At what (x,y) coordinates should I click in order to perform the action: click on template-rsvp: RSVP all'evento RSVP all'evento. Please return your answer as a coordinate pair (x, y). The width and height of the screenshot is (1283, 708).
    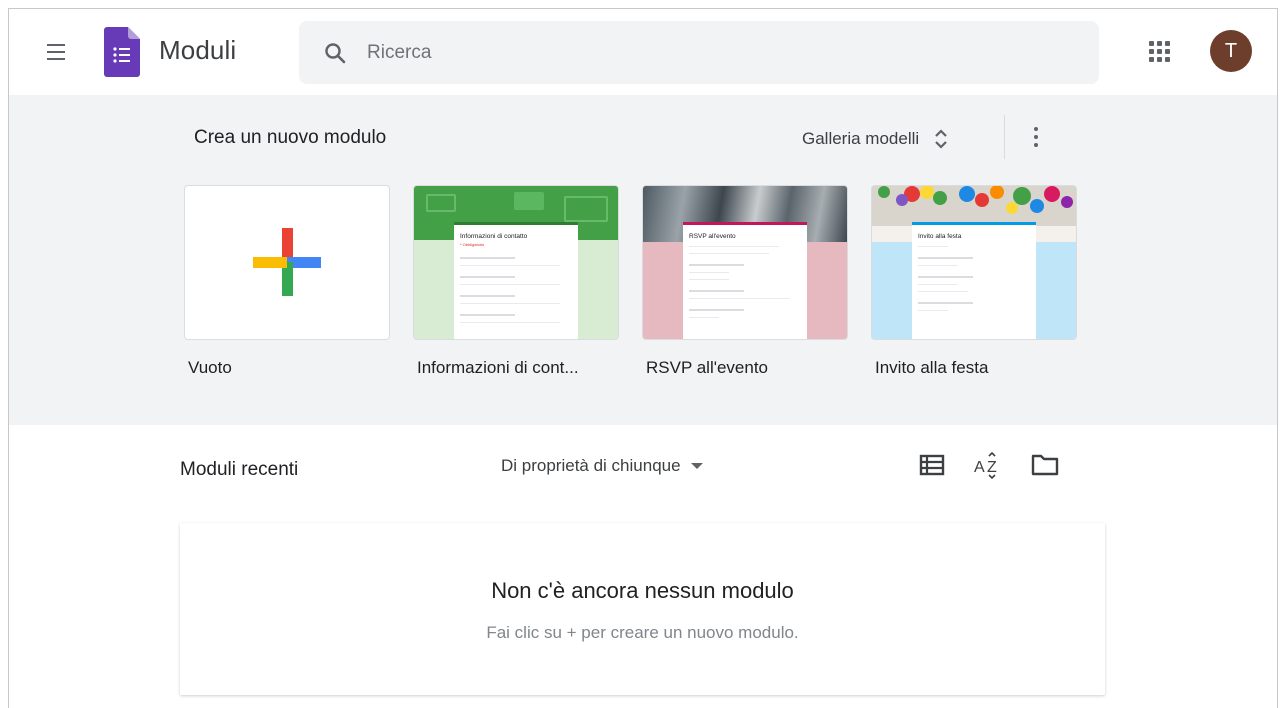
    Looking at the image, I should click on (745, 281).